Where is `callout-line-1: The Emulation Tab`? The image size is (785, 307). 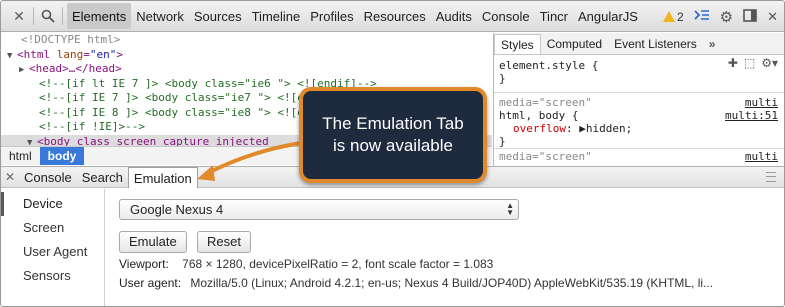 callout-line-1: The Emulation Tab is located at coordinates (393, 123).